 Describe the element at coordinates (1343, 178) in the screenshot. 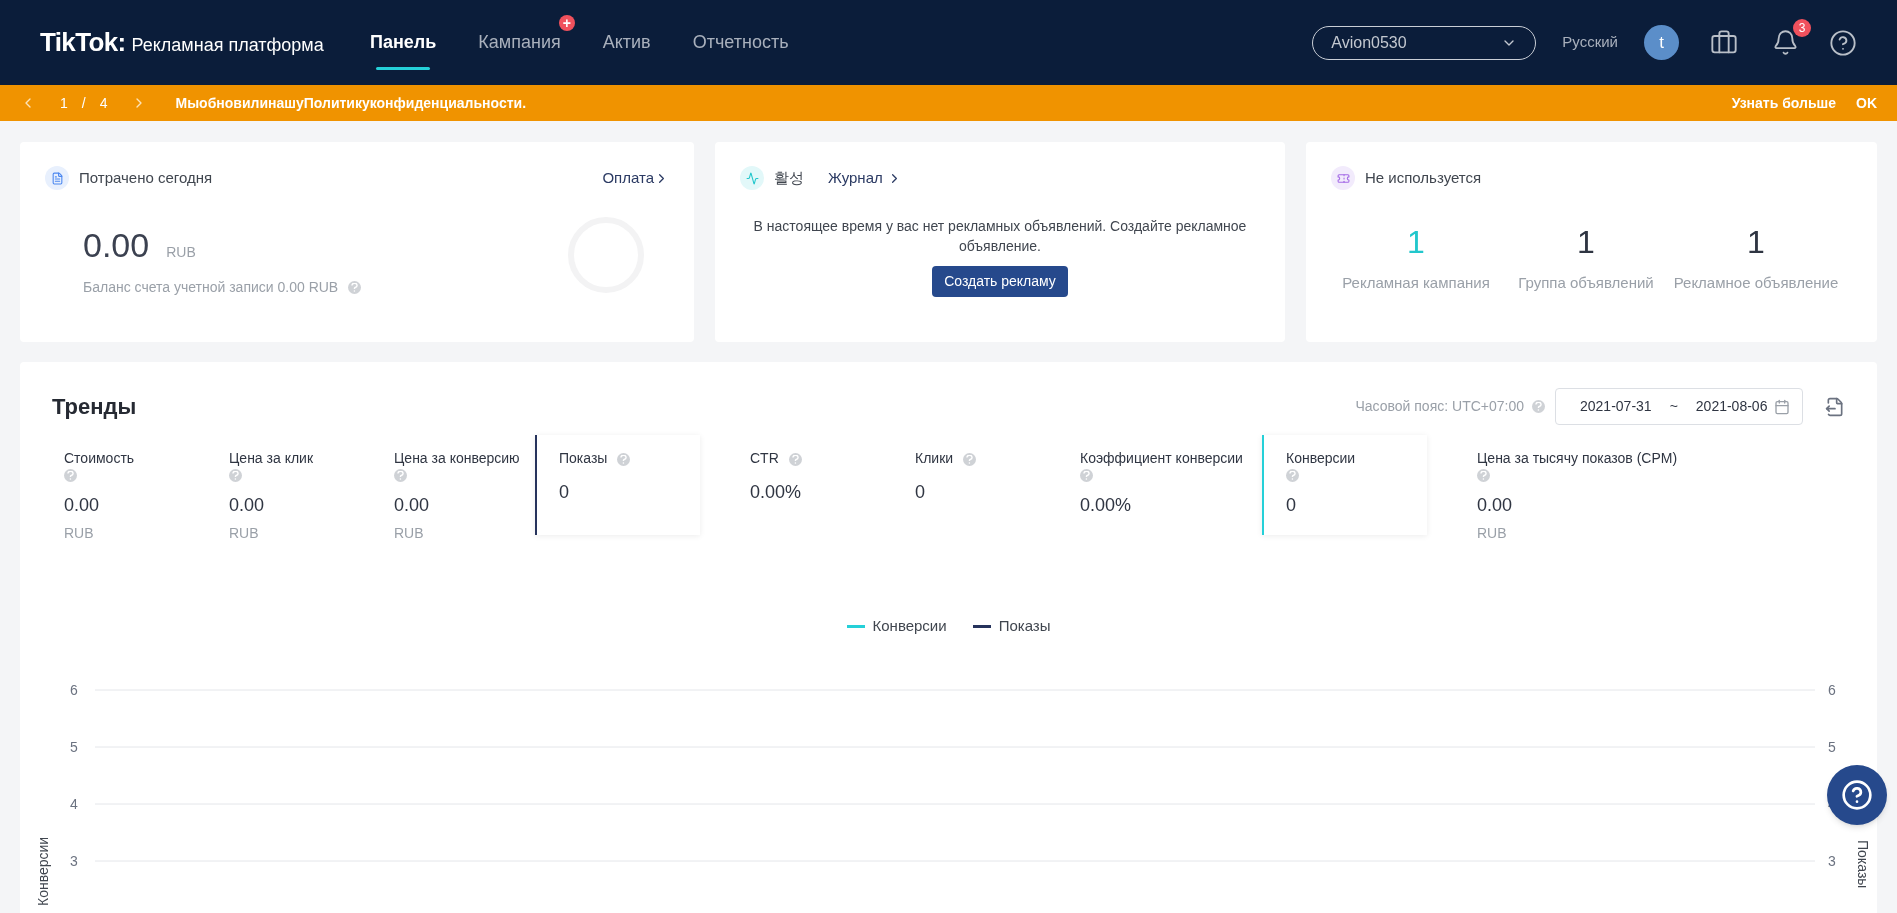

I see `ticket-icon` at that location.